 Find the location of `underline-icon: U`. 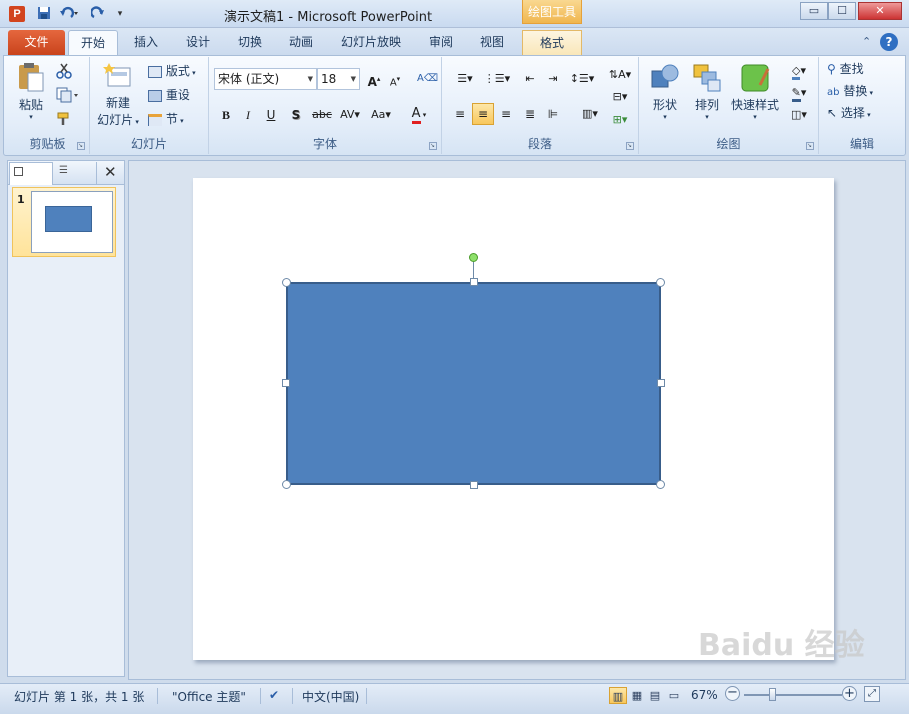

underline-icon: U is located at coordinates (271, 115).